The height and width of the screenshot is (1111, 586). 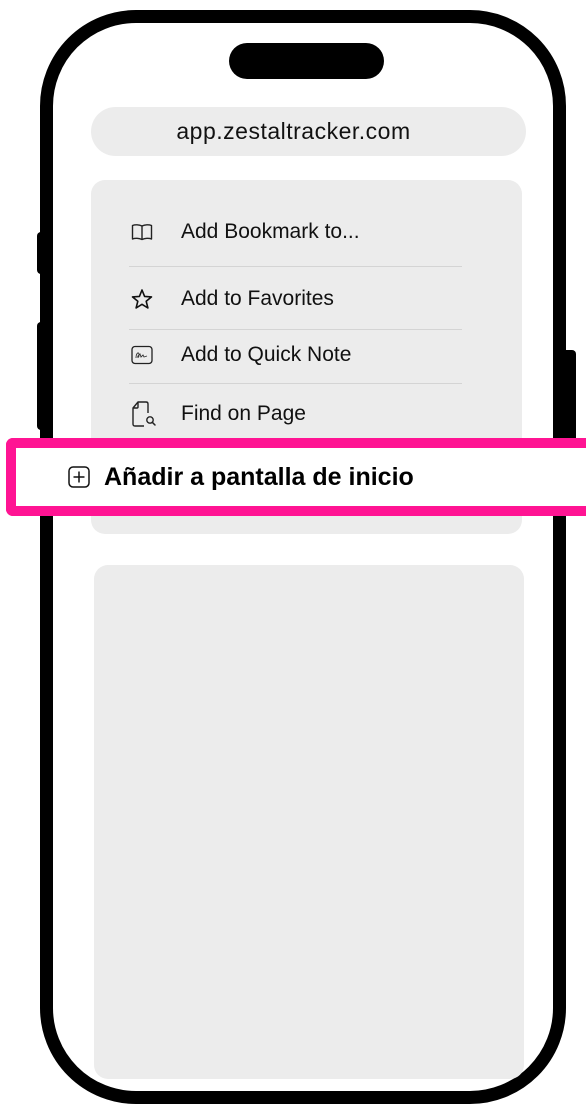 I want to click on menu-item-label: Find on Page, so click(x=243, y=413).